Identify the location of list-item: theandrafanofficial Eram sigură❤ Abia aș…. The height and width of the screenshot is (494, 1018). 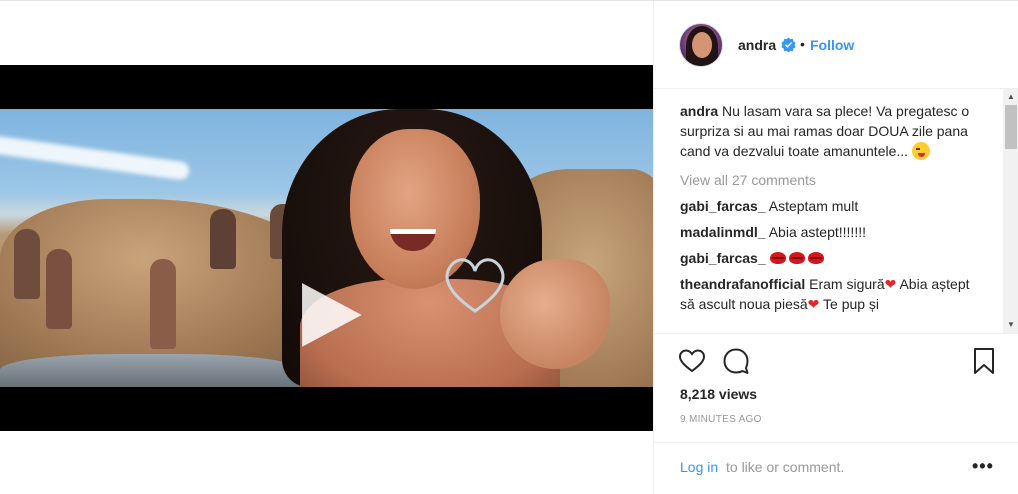
(830, 294).